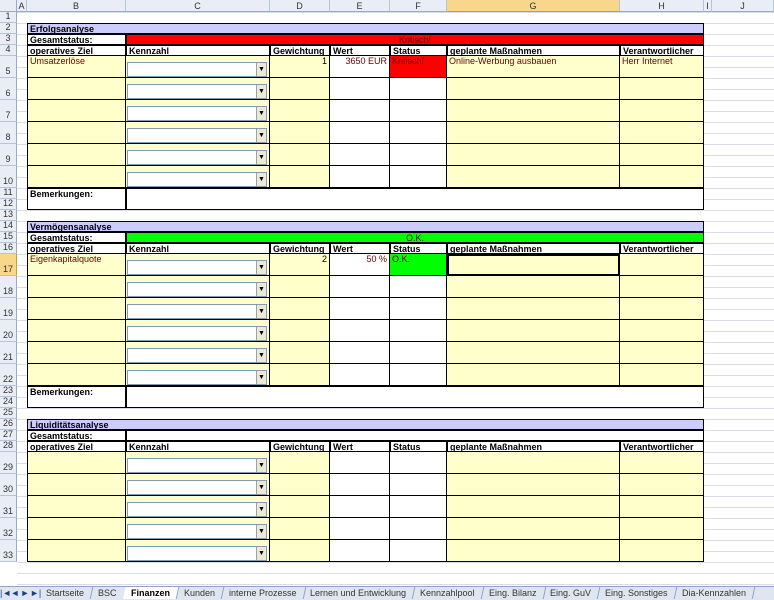 The height and width of the screenshot is (600, 774). What do you see at coordinates (418, 6) in the screenshot?
I see `column-header: F` at bounding box center [418, 6].